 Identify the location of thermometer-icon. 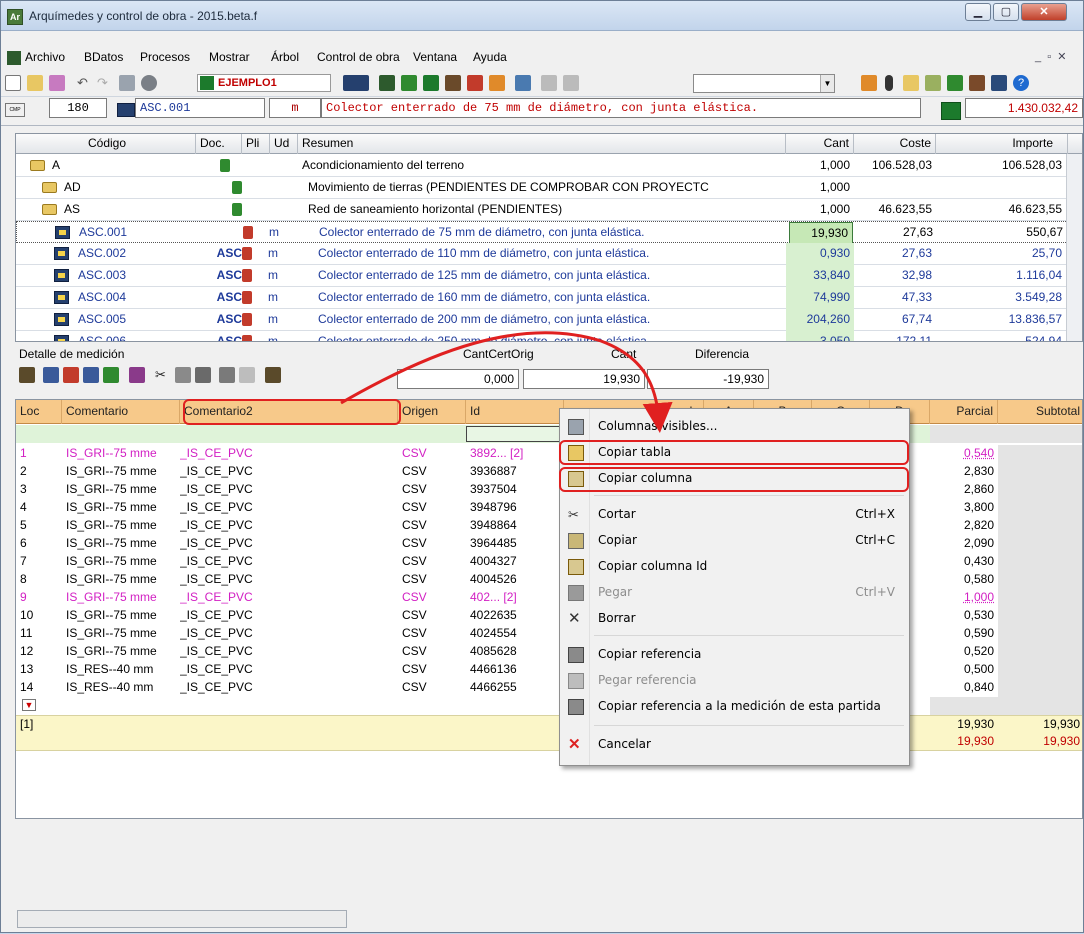
(889, 83).